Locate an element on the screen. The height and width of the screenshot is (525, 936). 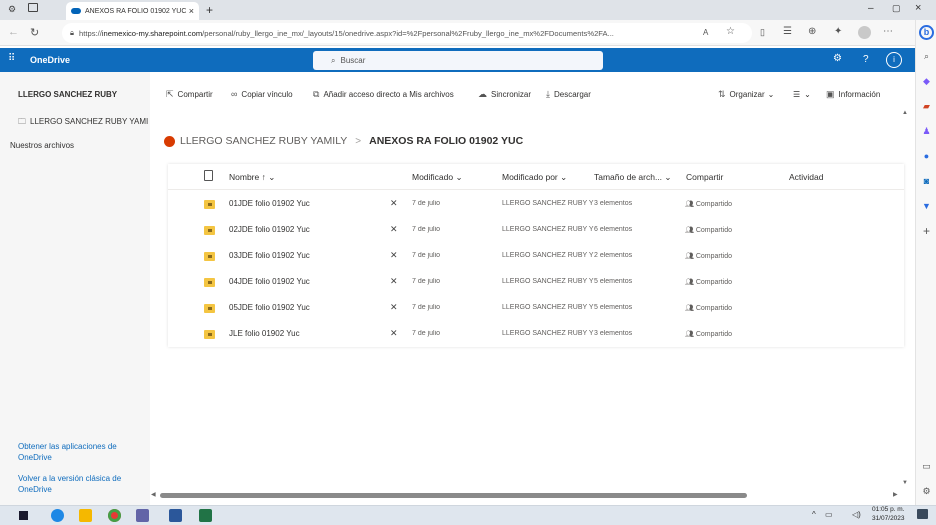
teams-taskbar-icon is located at coordinates (142, 515).